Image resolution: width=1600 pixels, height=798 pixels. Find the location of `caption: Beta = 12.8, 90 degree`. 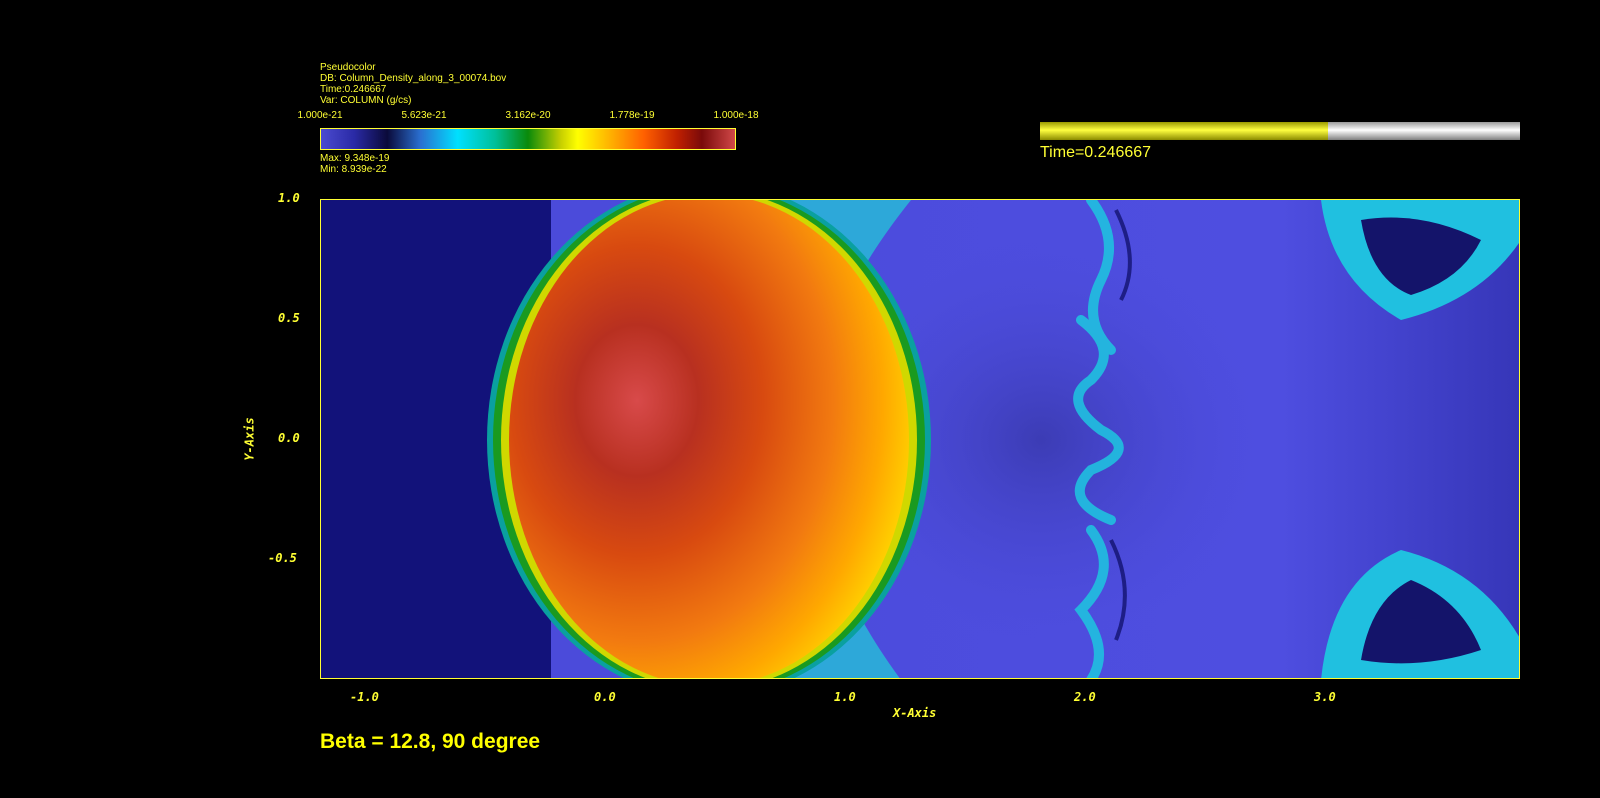

caption: Beta = 12.8, 90 degree is located at coordinates (430, 741).